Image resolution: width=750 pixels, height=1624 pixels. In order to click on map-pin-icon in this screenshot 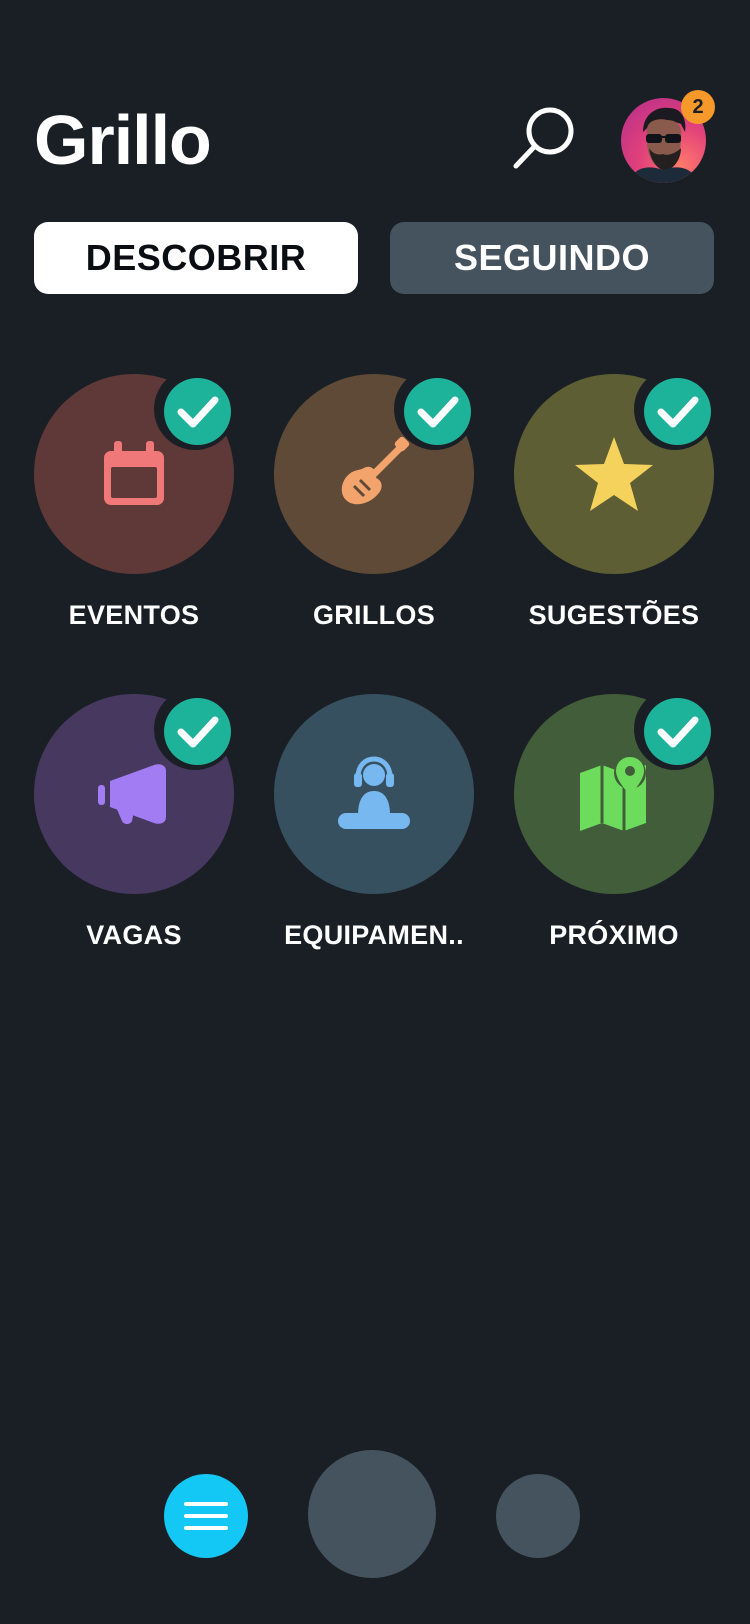, I will do `click(613, 794)`.